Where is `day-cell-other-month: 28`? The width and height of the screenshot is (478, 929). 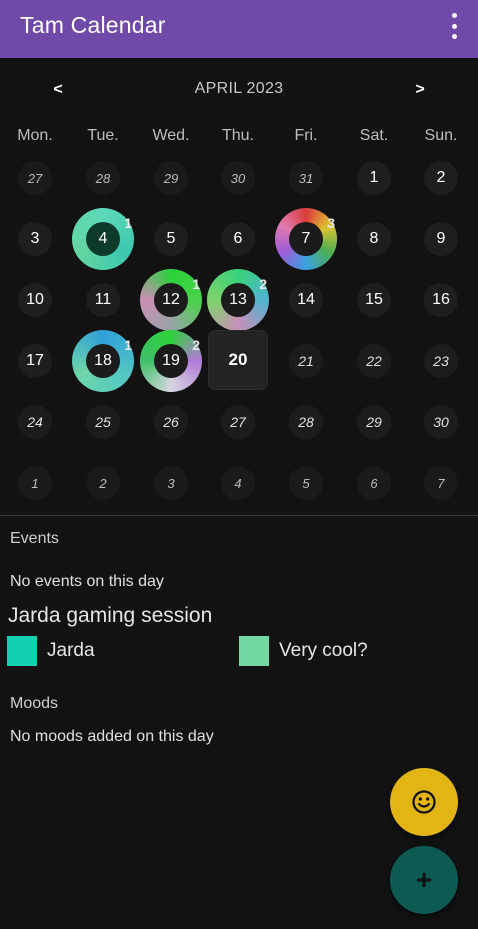
day-cell-other-month: 28 is located at coordinates (103, 178).